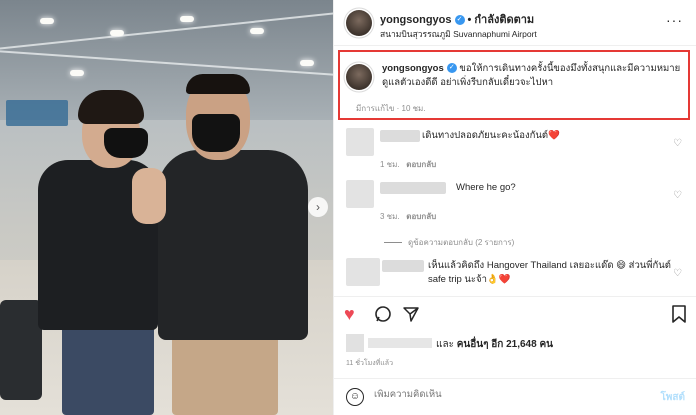 The image size is (696, 415). Describe the element at coordinates (486, 187) in the screenshot. I see `comment-text: Where he go?` at that location.